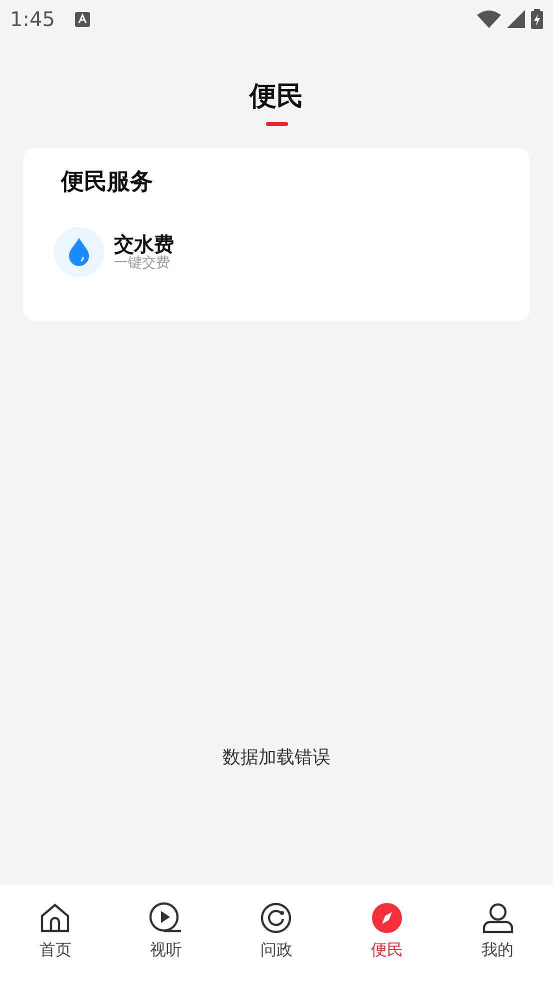  What do you see at coordinates (107, 182) in the screenshot?
I see `card-title: 便民服务` at bounding box center [107, 182].